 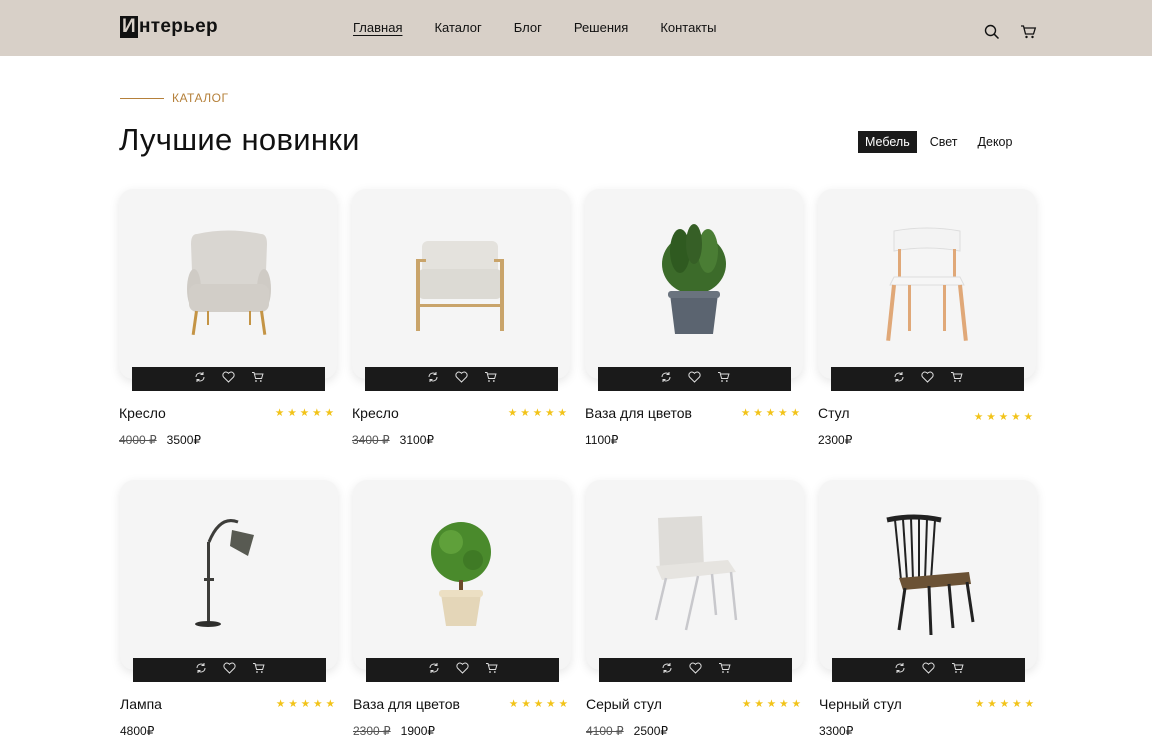 I want to click on search-icon, so click(x=992, y=32).